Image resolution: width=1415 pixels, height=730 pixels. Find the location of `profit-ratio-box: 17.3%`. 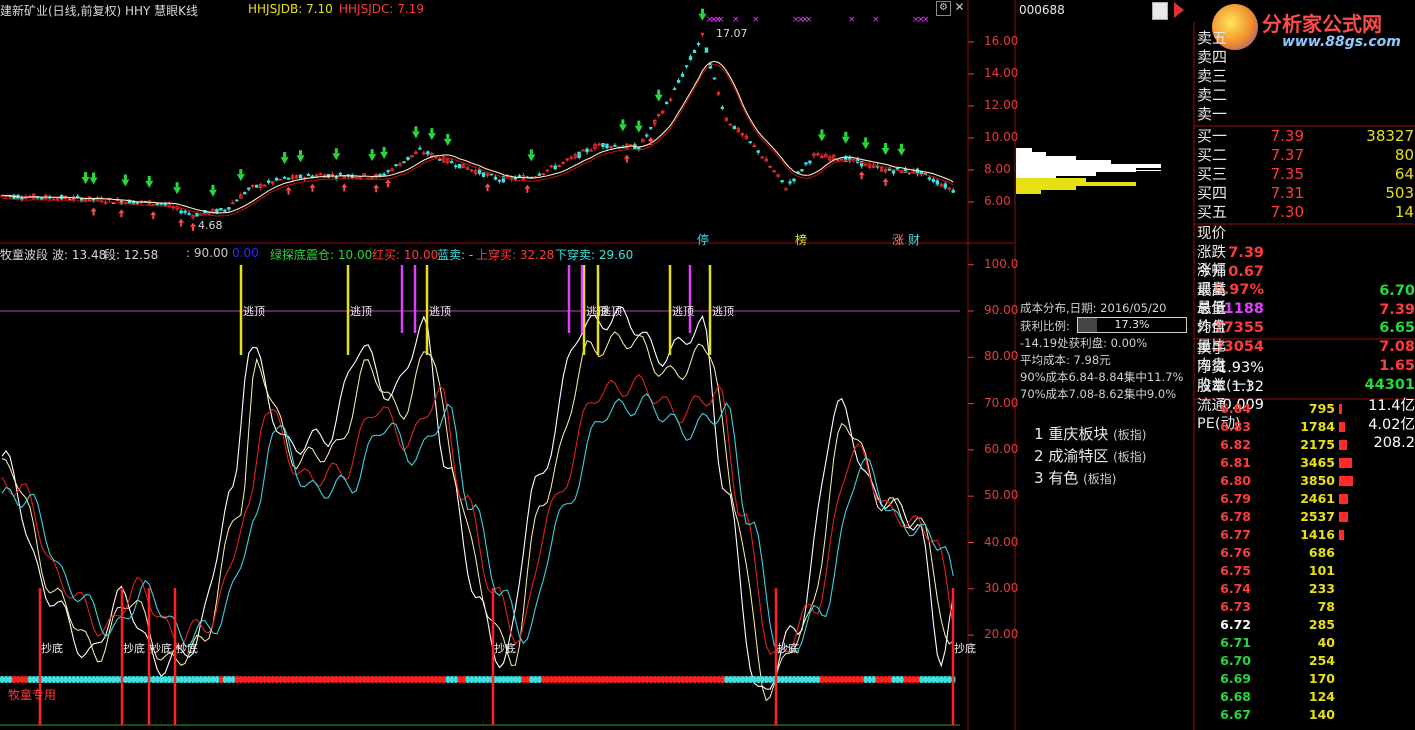

profit-ratio-box: 17.3% is located at coordinates (1132, 325).